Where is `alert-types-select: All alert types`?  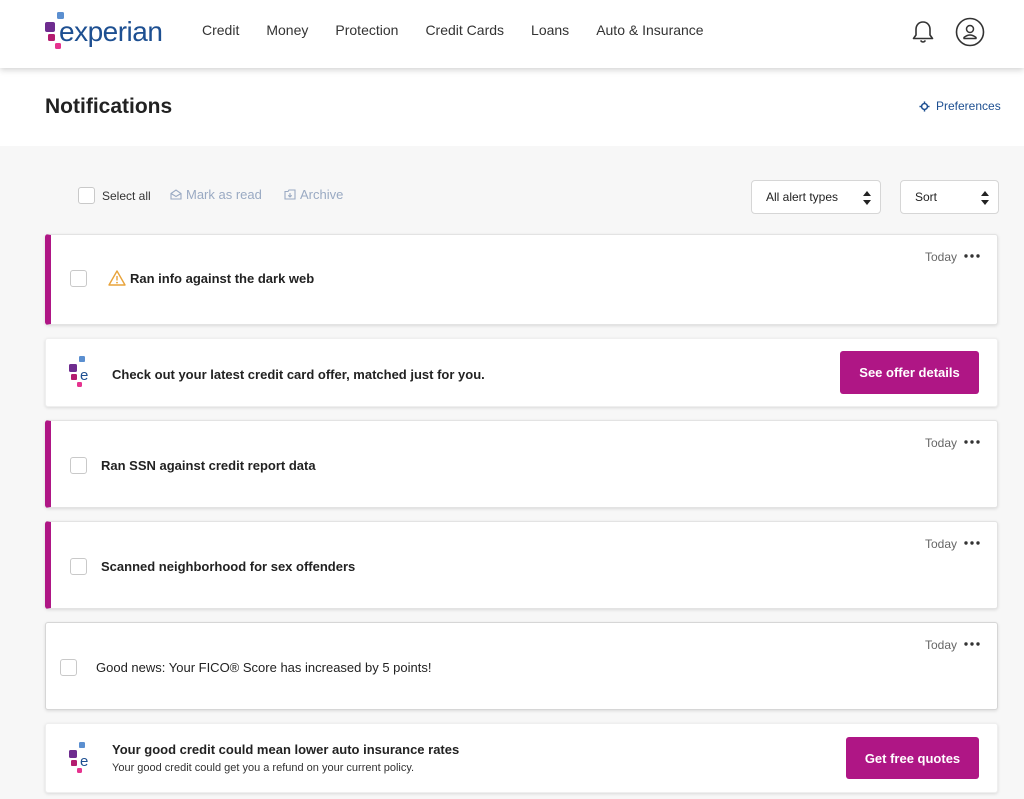 alert-types-select: All alert types is located at coordinates (816, 197).